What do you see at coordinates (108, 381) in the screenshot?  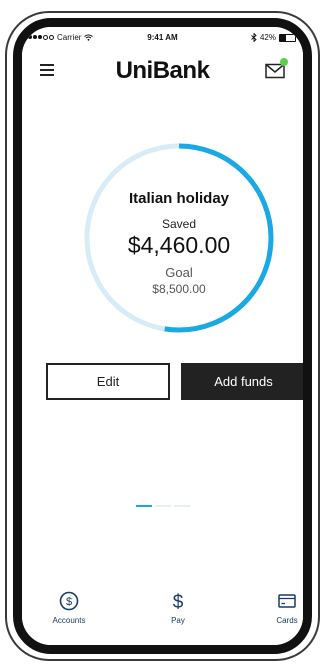 I see `edit-button: Edit` at bounding box center [108, 381].